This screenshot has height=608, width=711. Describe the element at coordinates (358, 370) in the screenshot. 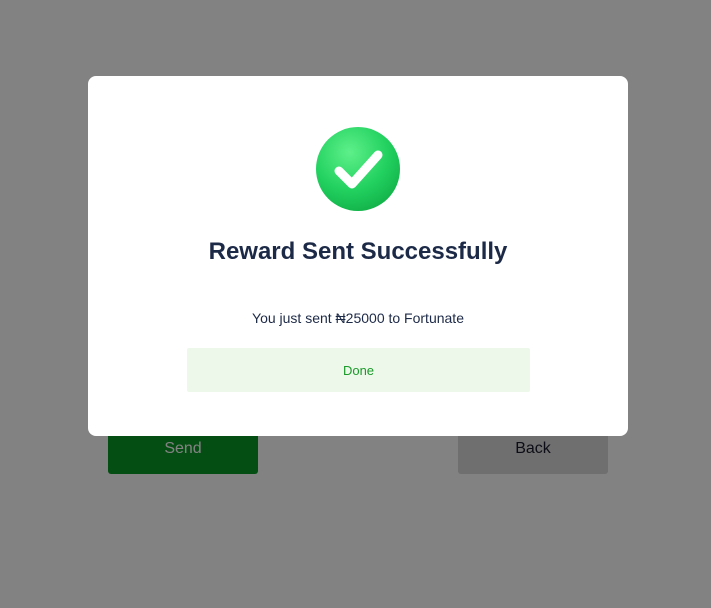

I see `done-button: Done` at that location.